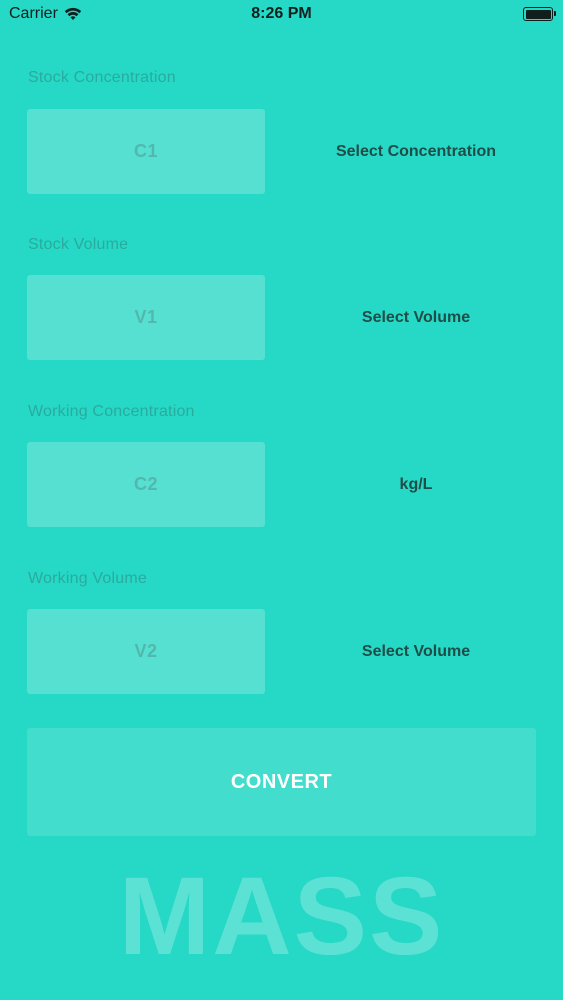  I want to click on stock-concentration-placeholder: C1, so click(145, 151).